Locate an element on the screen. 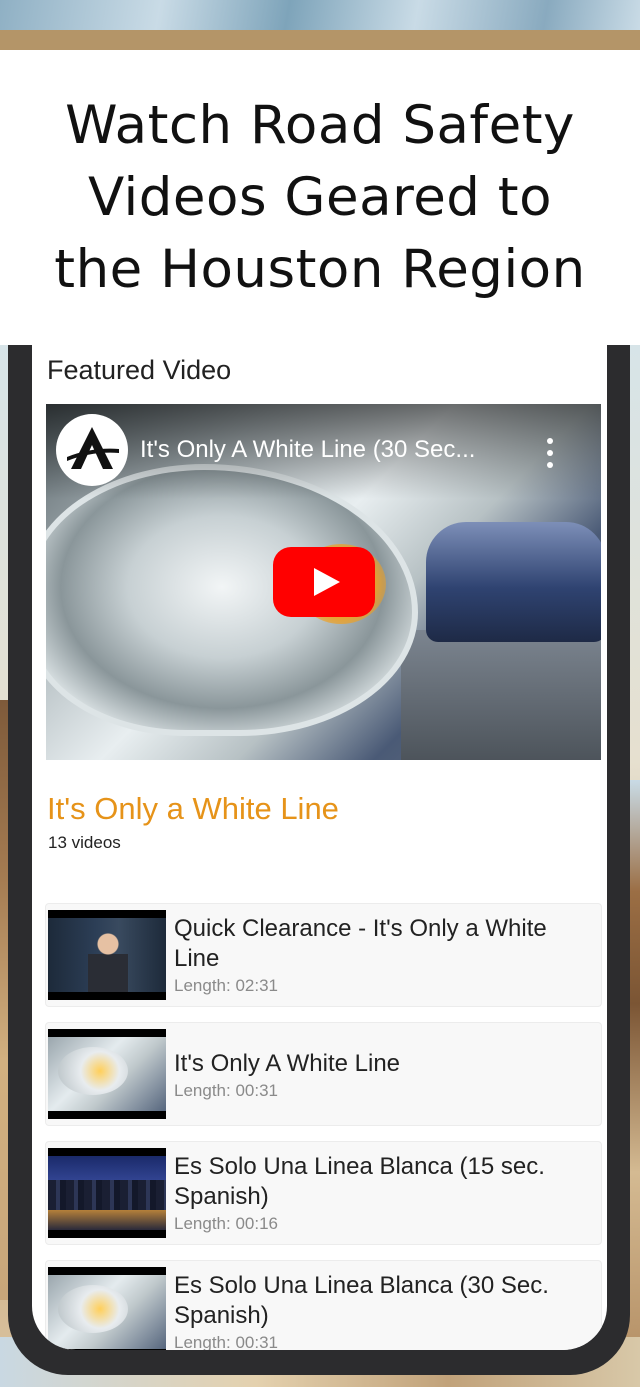  player-thumbnail-car is located at coordinates (513, 582).